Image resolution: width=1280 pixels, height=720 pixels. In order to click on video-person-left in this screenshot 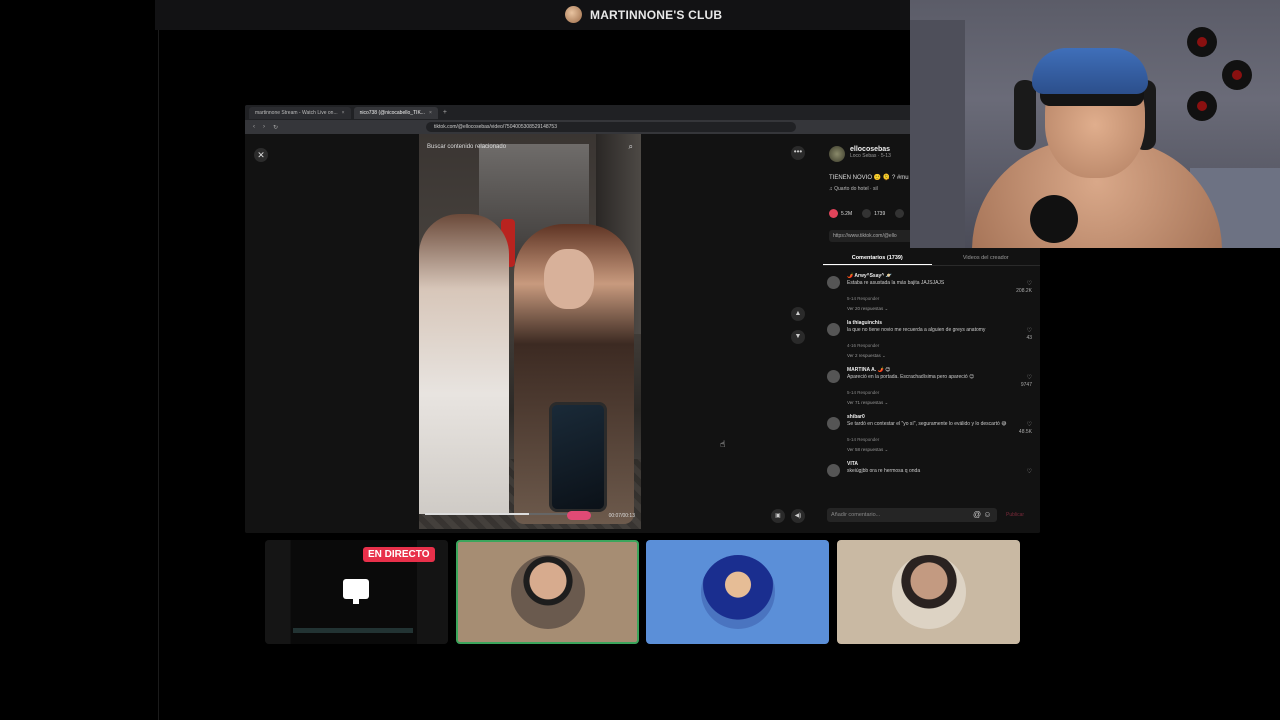, I will do `click(464, 364)`.